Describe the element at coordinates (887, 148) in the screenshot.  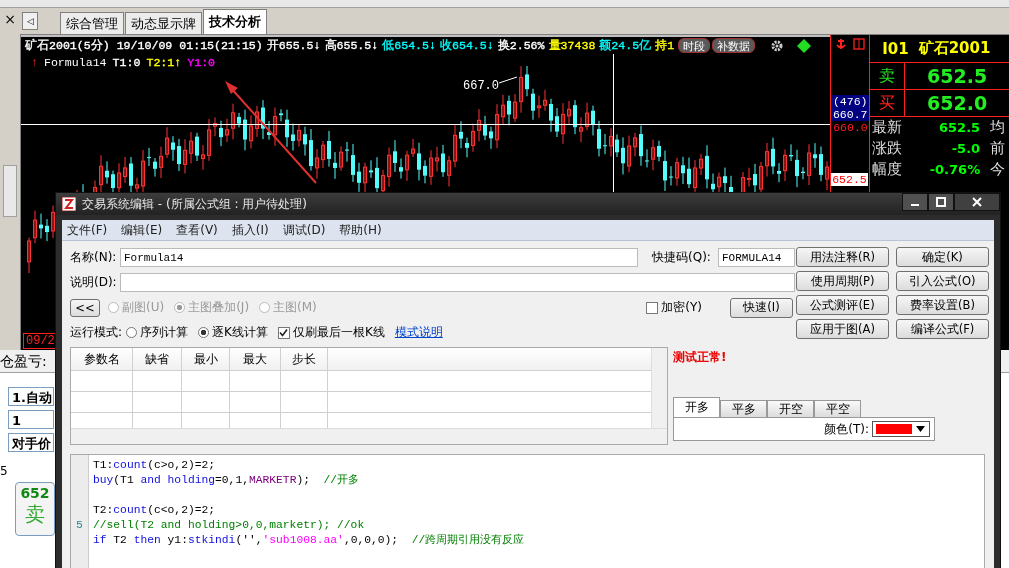
I see `quote-label: 涨跌` at that location.